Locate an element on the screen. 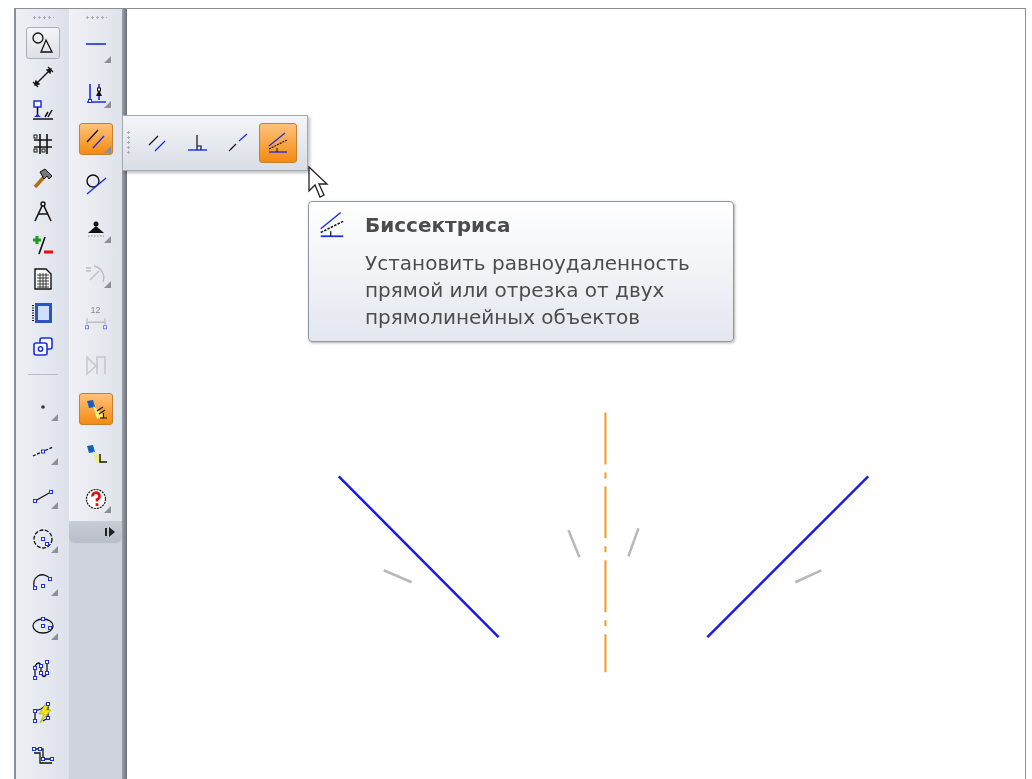 This screenshot has height=779, width=1032. expand-tab is located at coordinates (95, 532).